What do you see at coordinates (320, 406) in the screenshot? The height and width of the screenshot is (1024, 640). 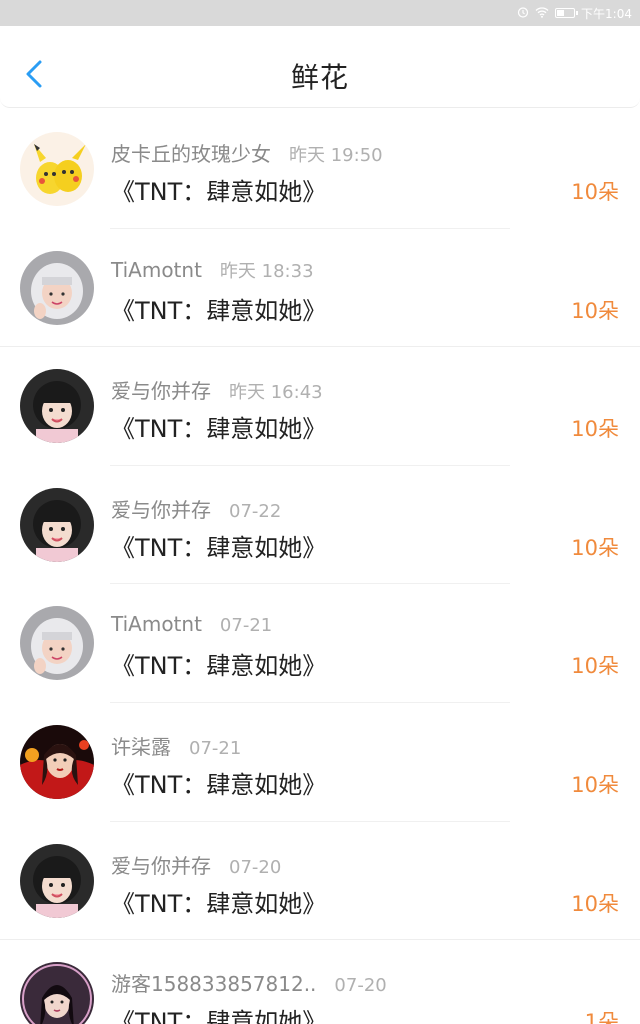 I see `list-item-3: 爱与你并存 昨天 16:43 《TNT：肆意如她》 10朵` at bounding box center [320, 406].